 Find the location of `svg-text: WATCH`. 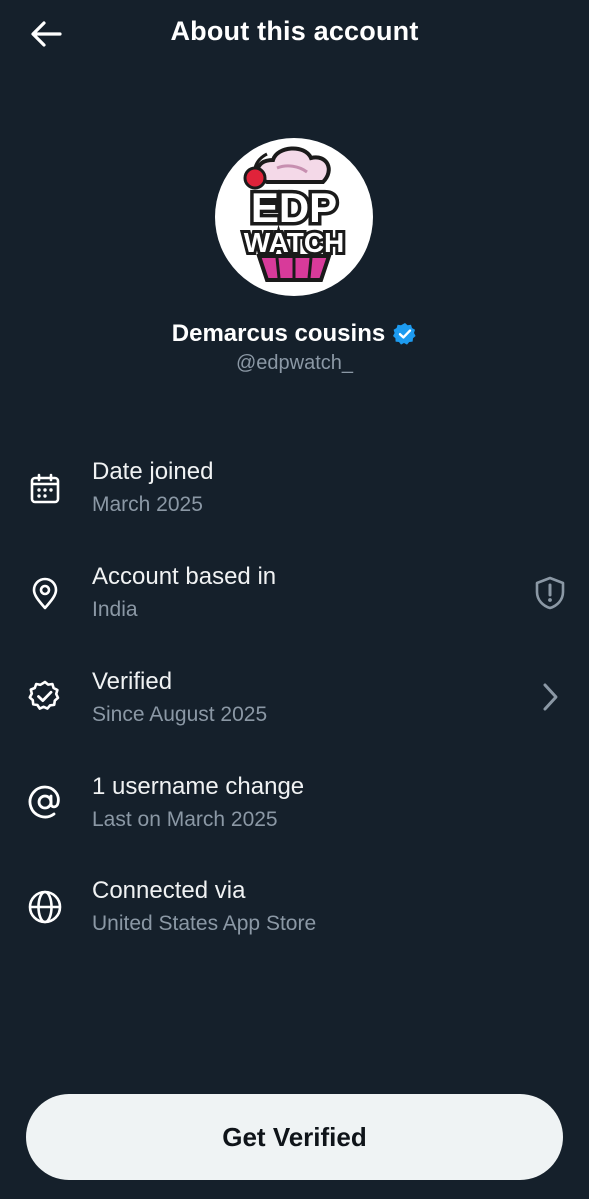

svg-text: WATCH is located at coordinates (294, 242).